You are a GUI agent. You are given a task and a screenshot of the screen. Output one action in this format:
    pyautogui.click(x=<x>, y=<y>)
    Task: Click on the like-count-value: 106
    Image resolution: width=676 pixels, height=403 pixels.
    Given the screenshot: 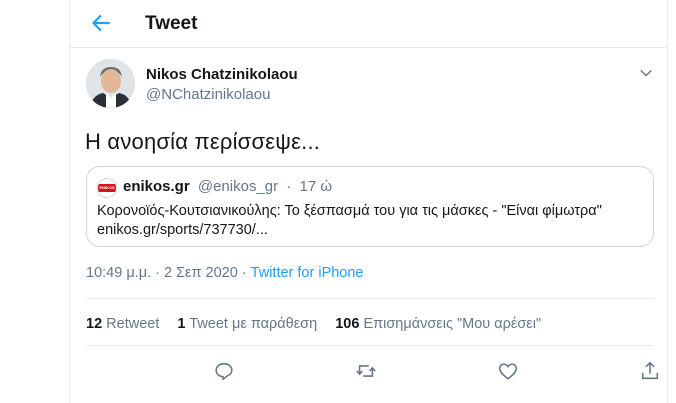 What is the action you would take?
    pyautogui.click(x=347, y=324)
    